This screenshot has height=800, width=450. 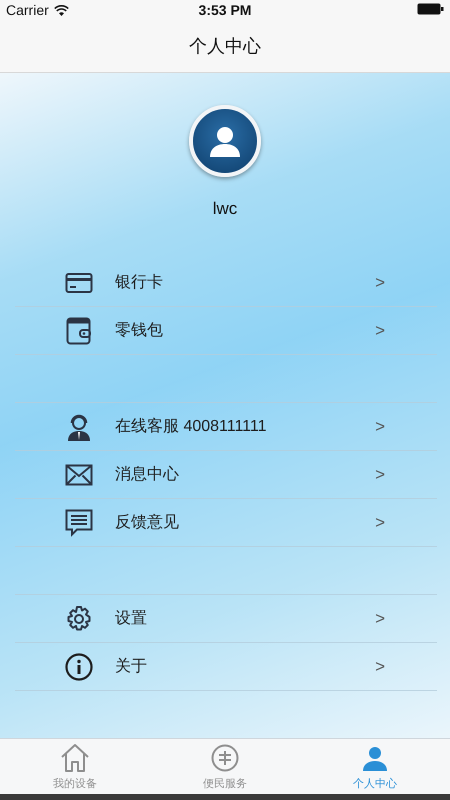 What do you see at coordinates (79, 330) in the screenshot?
I see `wallet-icon` at bounding box center [79, 330].